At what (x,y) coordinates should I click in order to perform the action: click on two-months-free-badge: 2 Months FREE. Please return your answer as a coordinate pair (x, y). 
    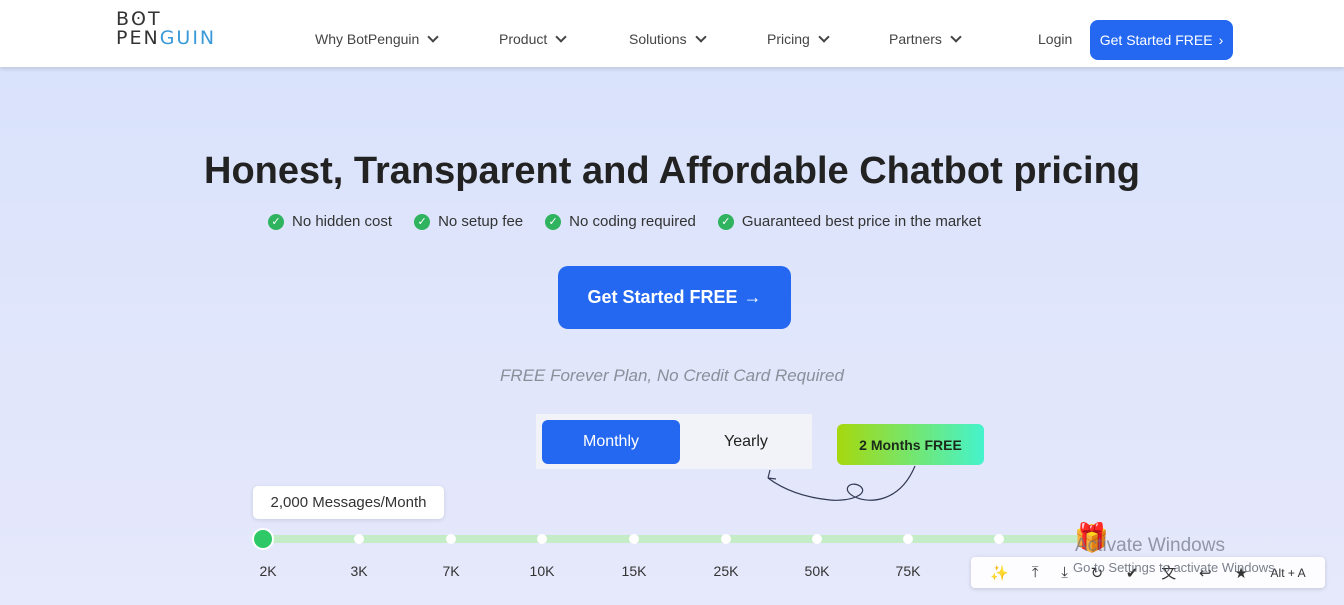
    Looking at the image, I should click on (910, 444).